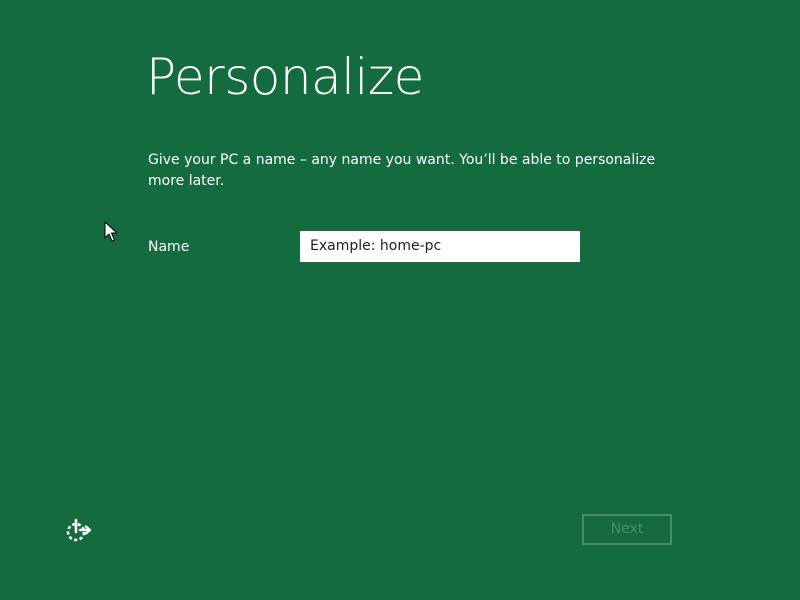 This screenshot has height=600, width=800. What do you see at coordinates (627, 529) in the screenshot?
I see `next-button: Next` at bounding box center [627, 529].